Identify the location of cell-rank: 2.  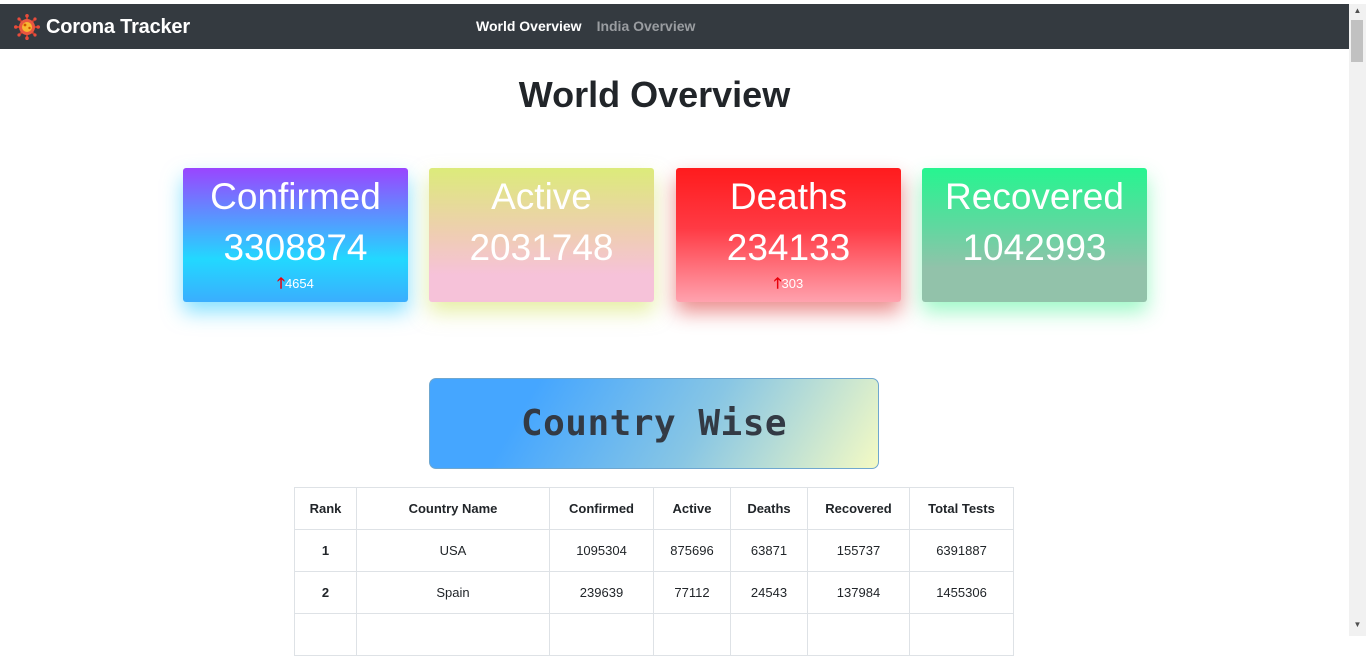
(325, 592).